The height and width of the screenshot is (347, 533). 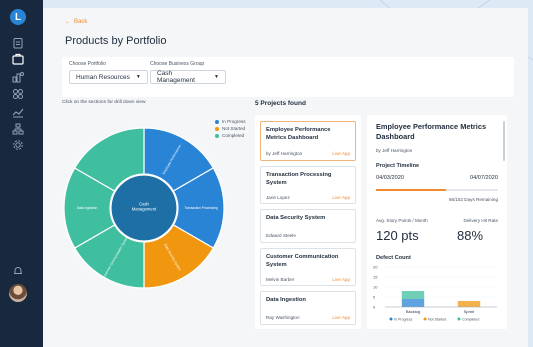 I want to click on project-author: Melvin Barber, so click(x=280, y=279).